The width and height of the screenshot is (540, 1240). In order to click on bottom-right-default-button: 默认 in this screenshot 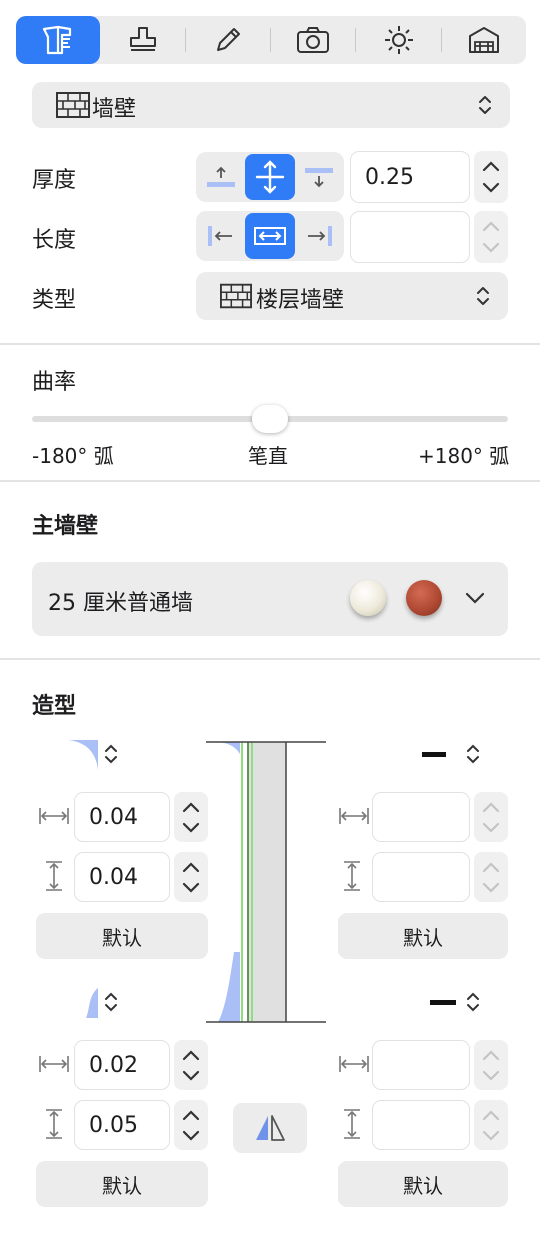, I will do `click(423, 1184)`.